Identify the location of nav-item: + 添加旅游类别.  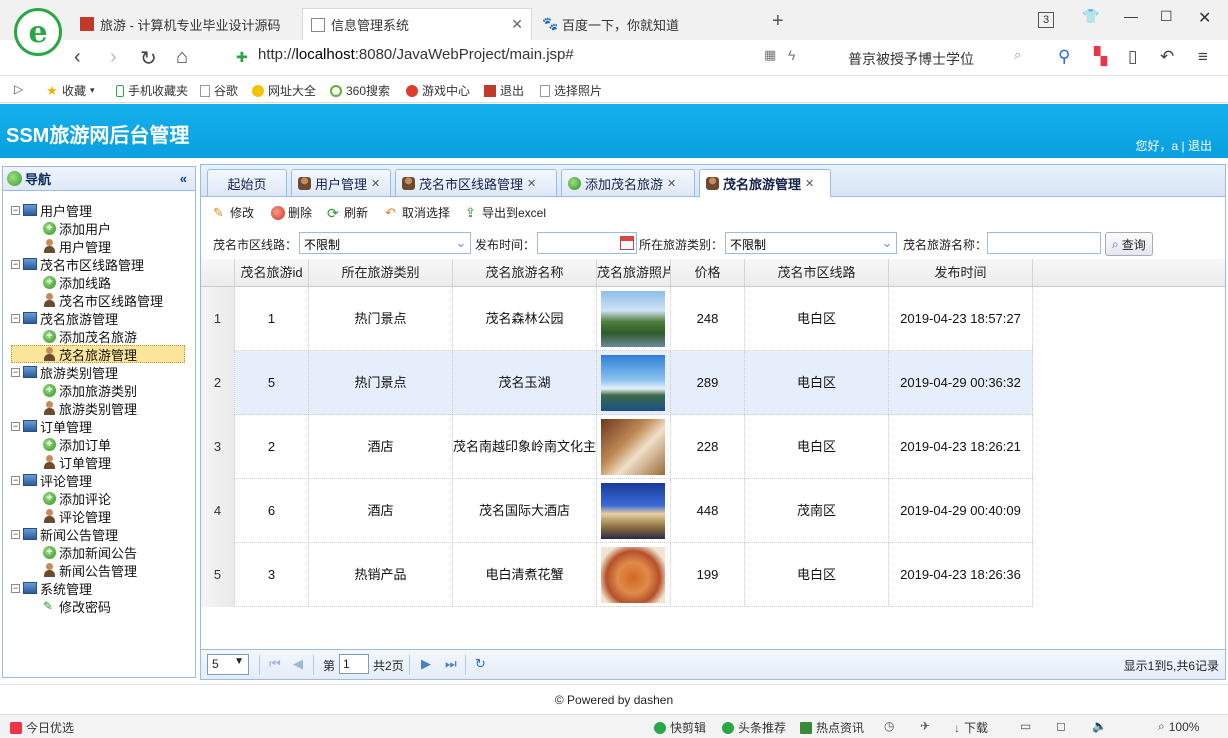
(90, 390).